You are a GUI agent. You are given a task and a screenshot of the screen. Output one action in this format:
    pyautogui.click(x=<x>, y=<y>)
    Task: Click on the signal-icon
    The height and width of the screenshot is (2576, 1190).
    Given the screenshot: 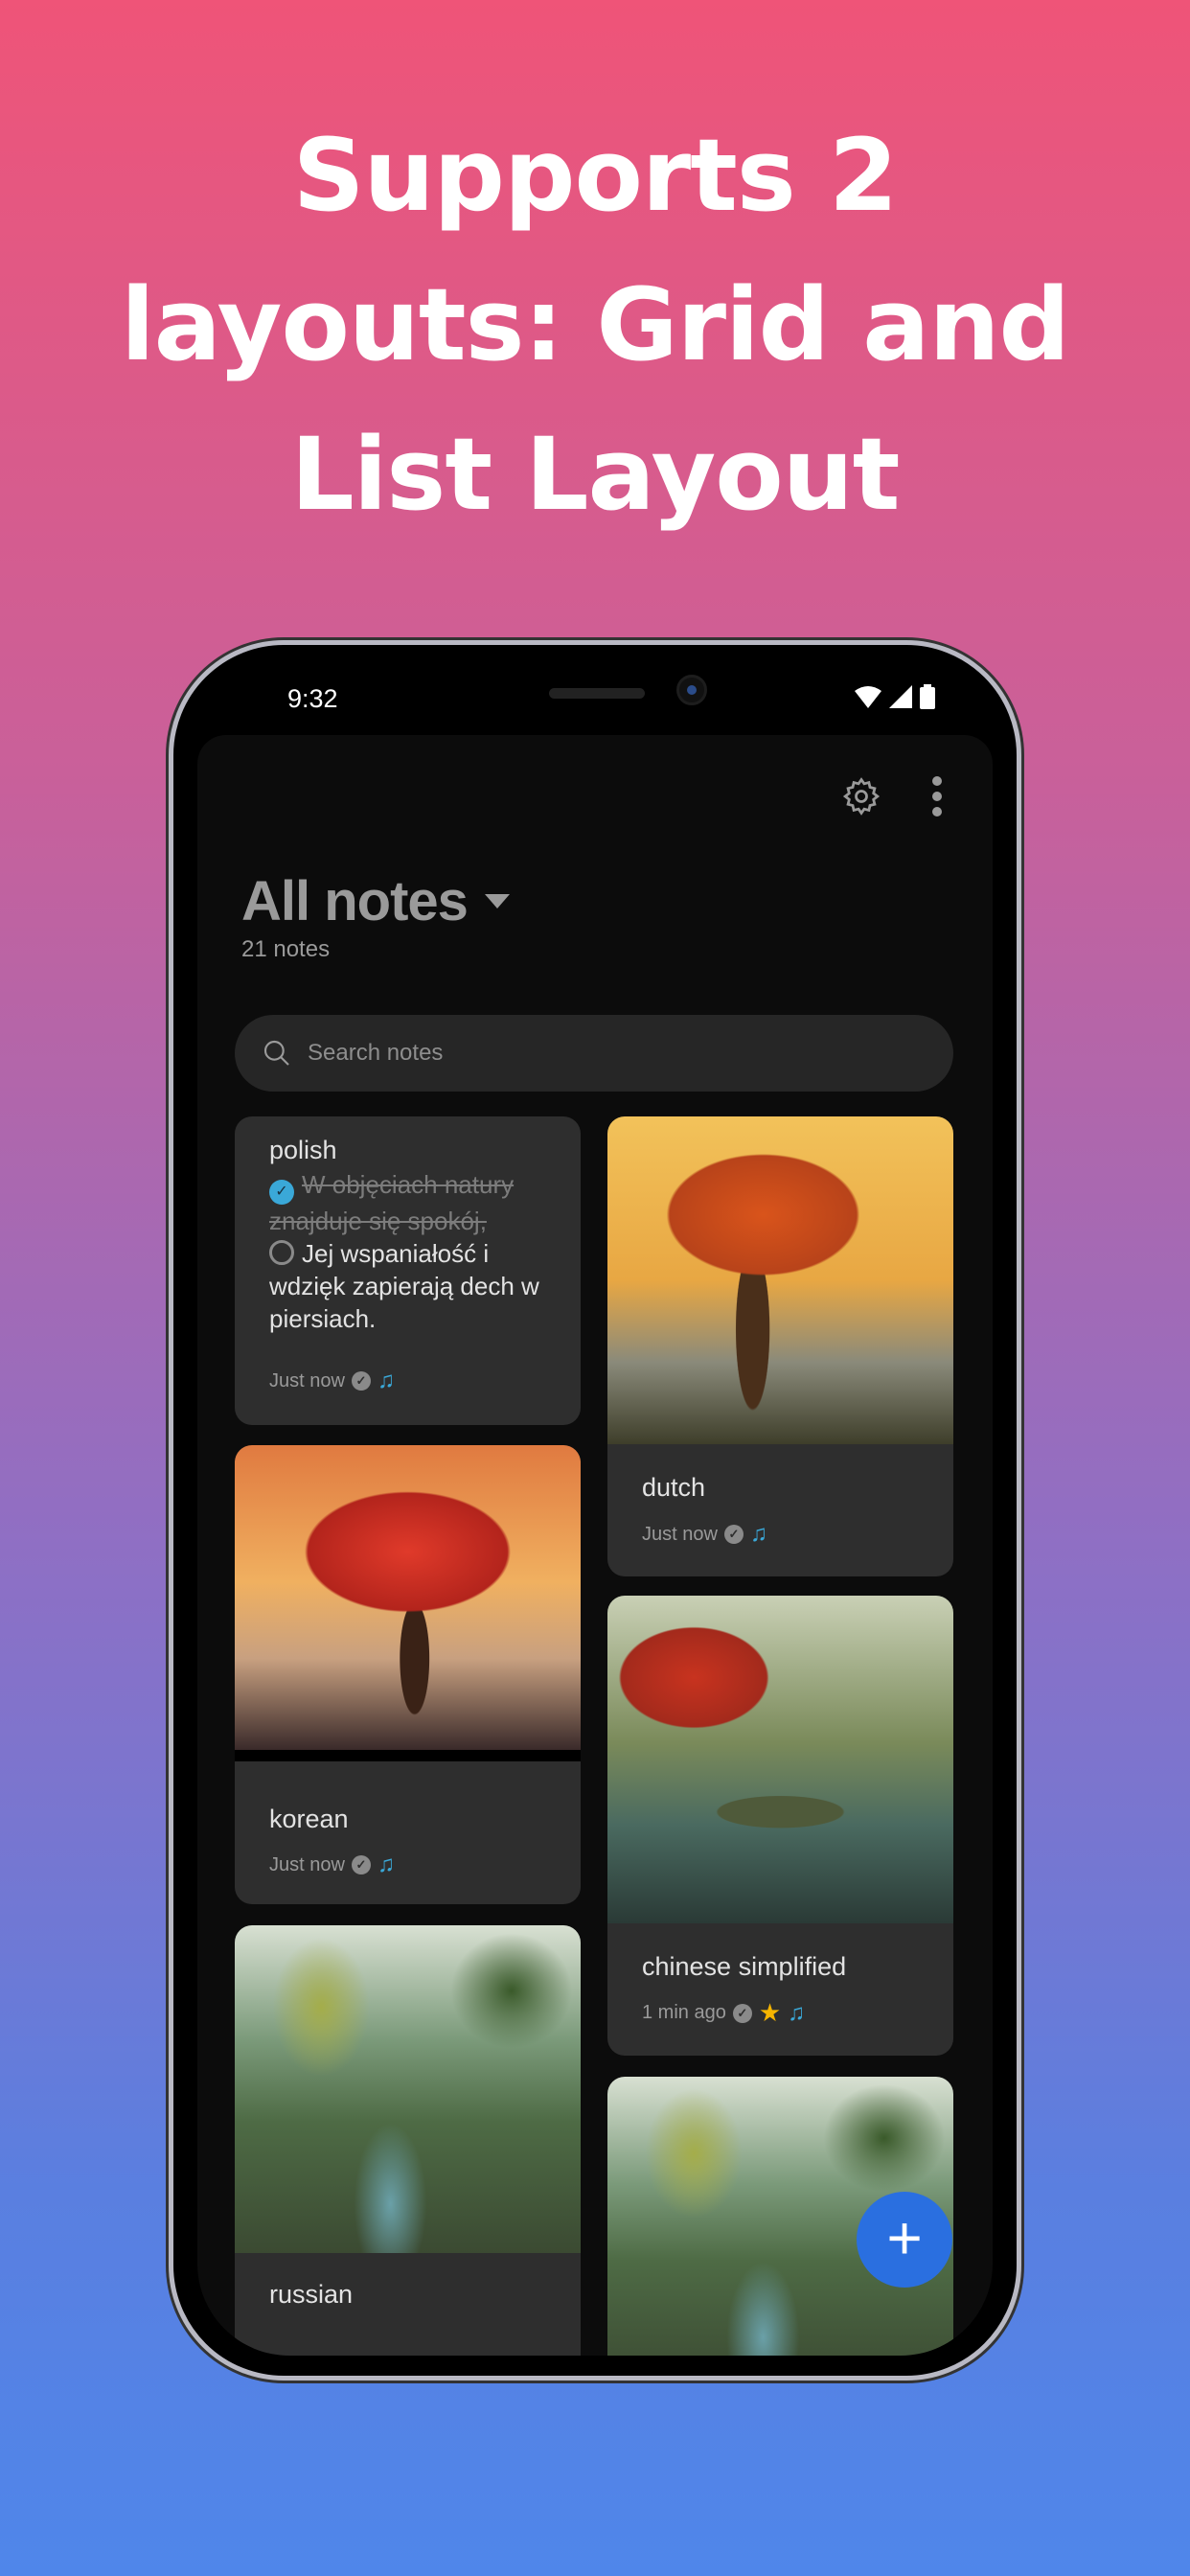 What is the action you would take?
    pyautogui.click(x=901, y=696)
    